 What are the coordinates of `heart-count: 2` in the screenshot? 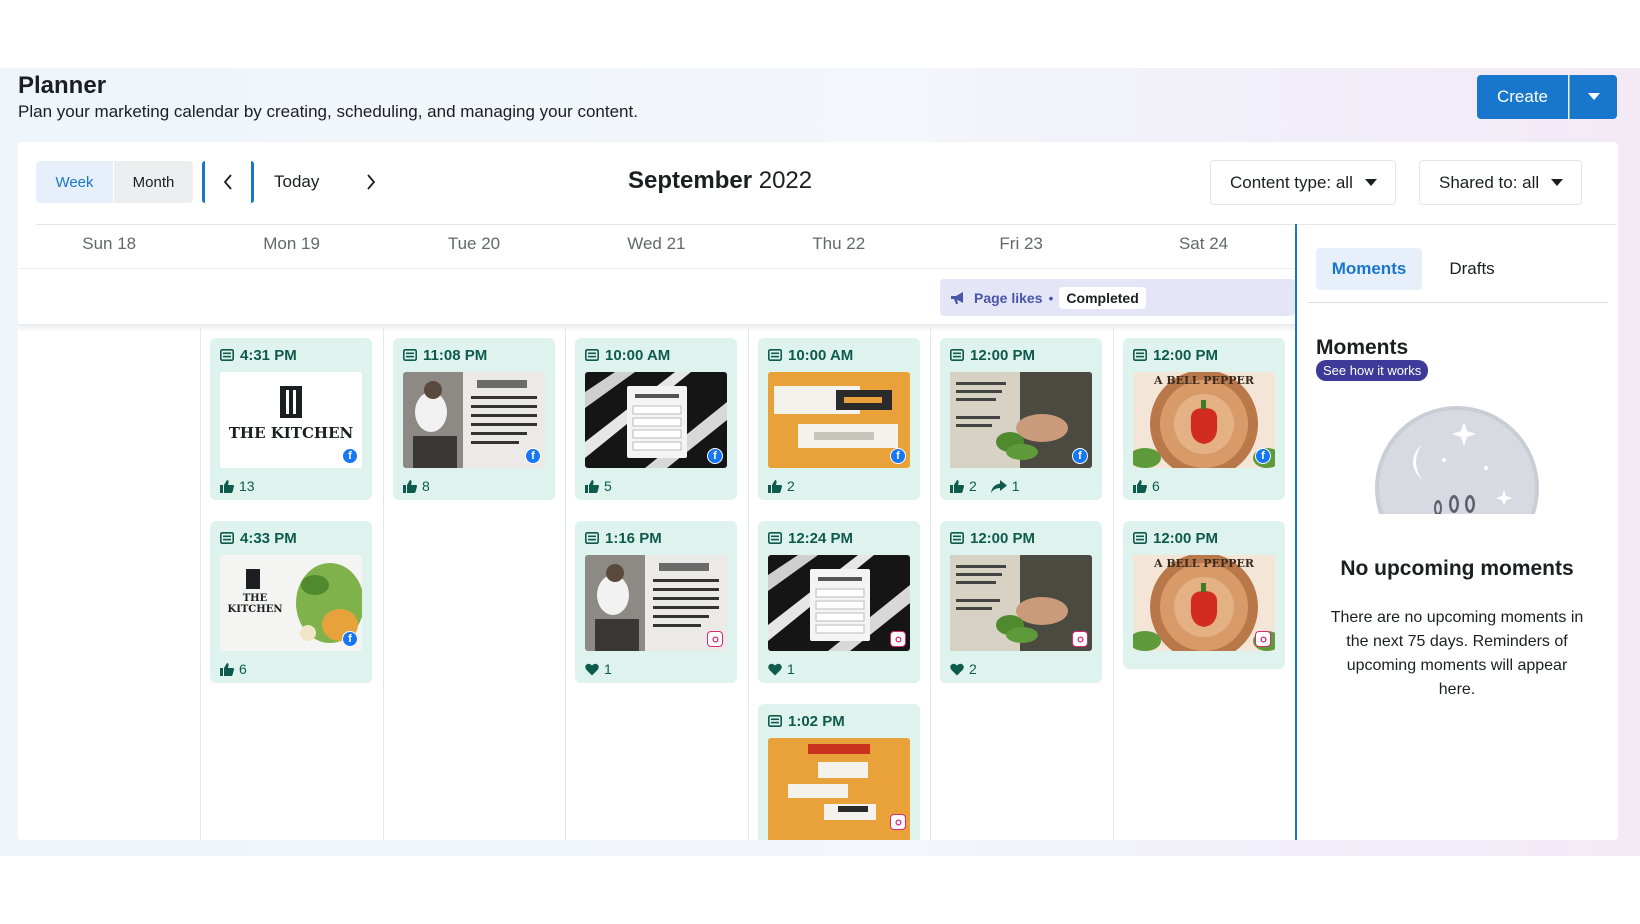 It's located at (973, 669).